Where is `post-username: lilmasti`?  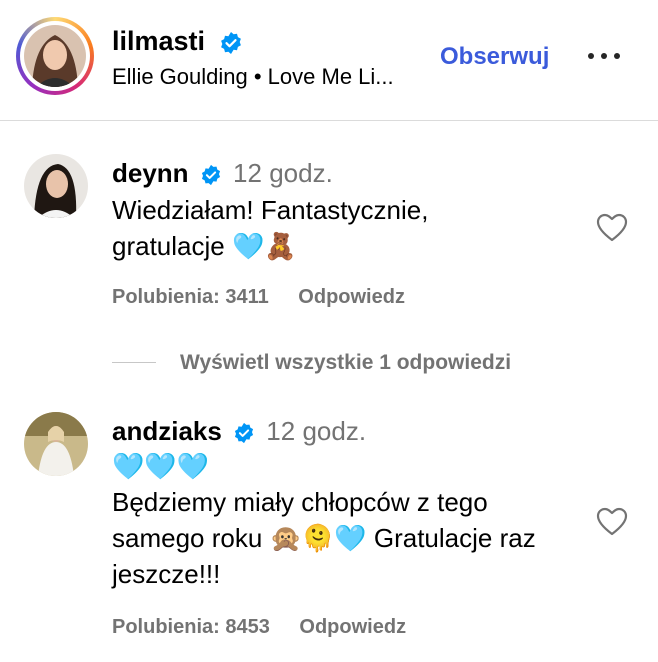 post-username: lilmasti is located at coordinates (177, 41).